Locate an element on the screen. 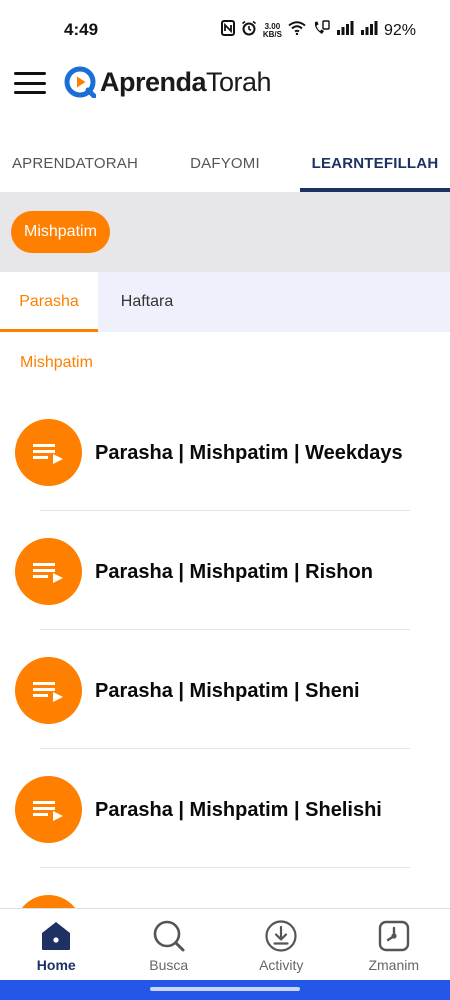 The height and width of the screenshot is (1000, 450). tab-dafyomi: DAFYOMI is located at coordinates (225, 163).